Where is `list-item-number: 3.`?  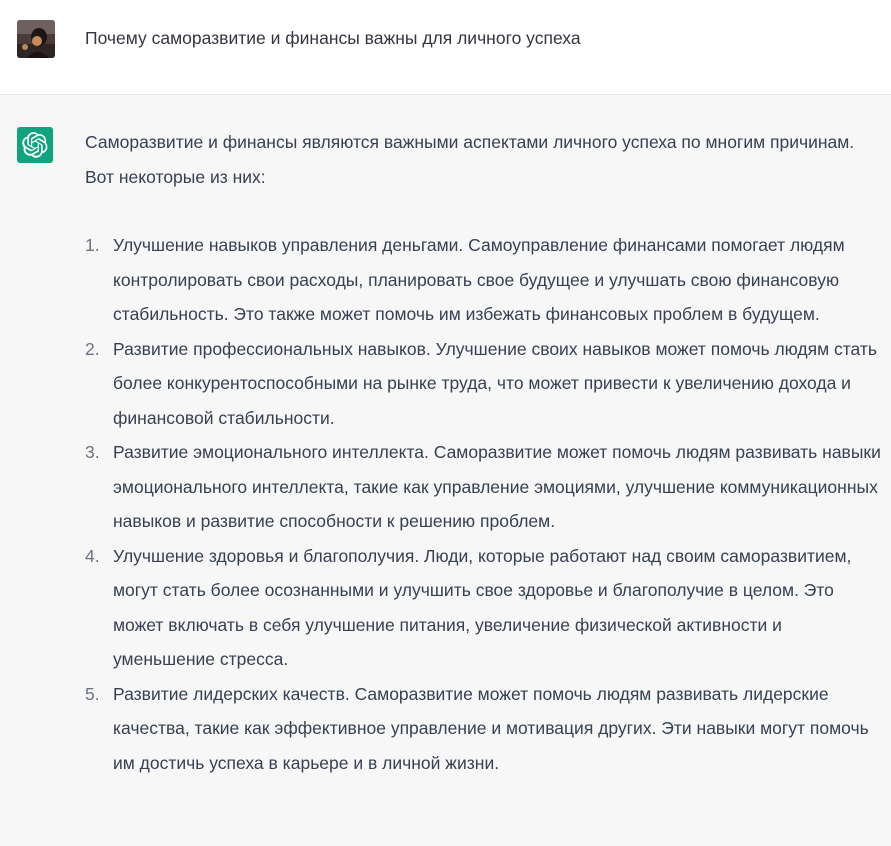
list-item-number: 3. is located at coordinates (92, 452).